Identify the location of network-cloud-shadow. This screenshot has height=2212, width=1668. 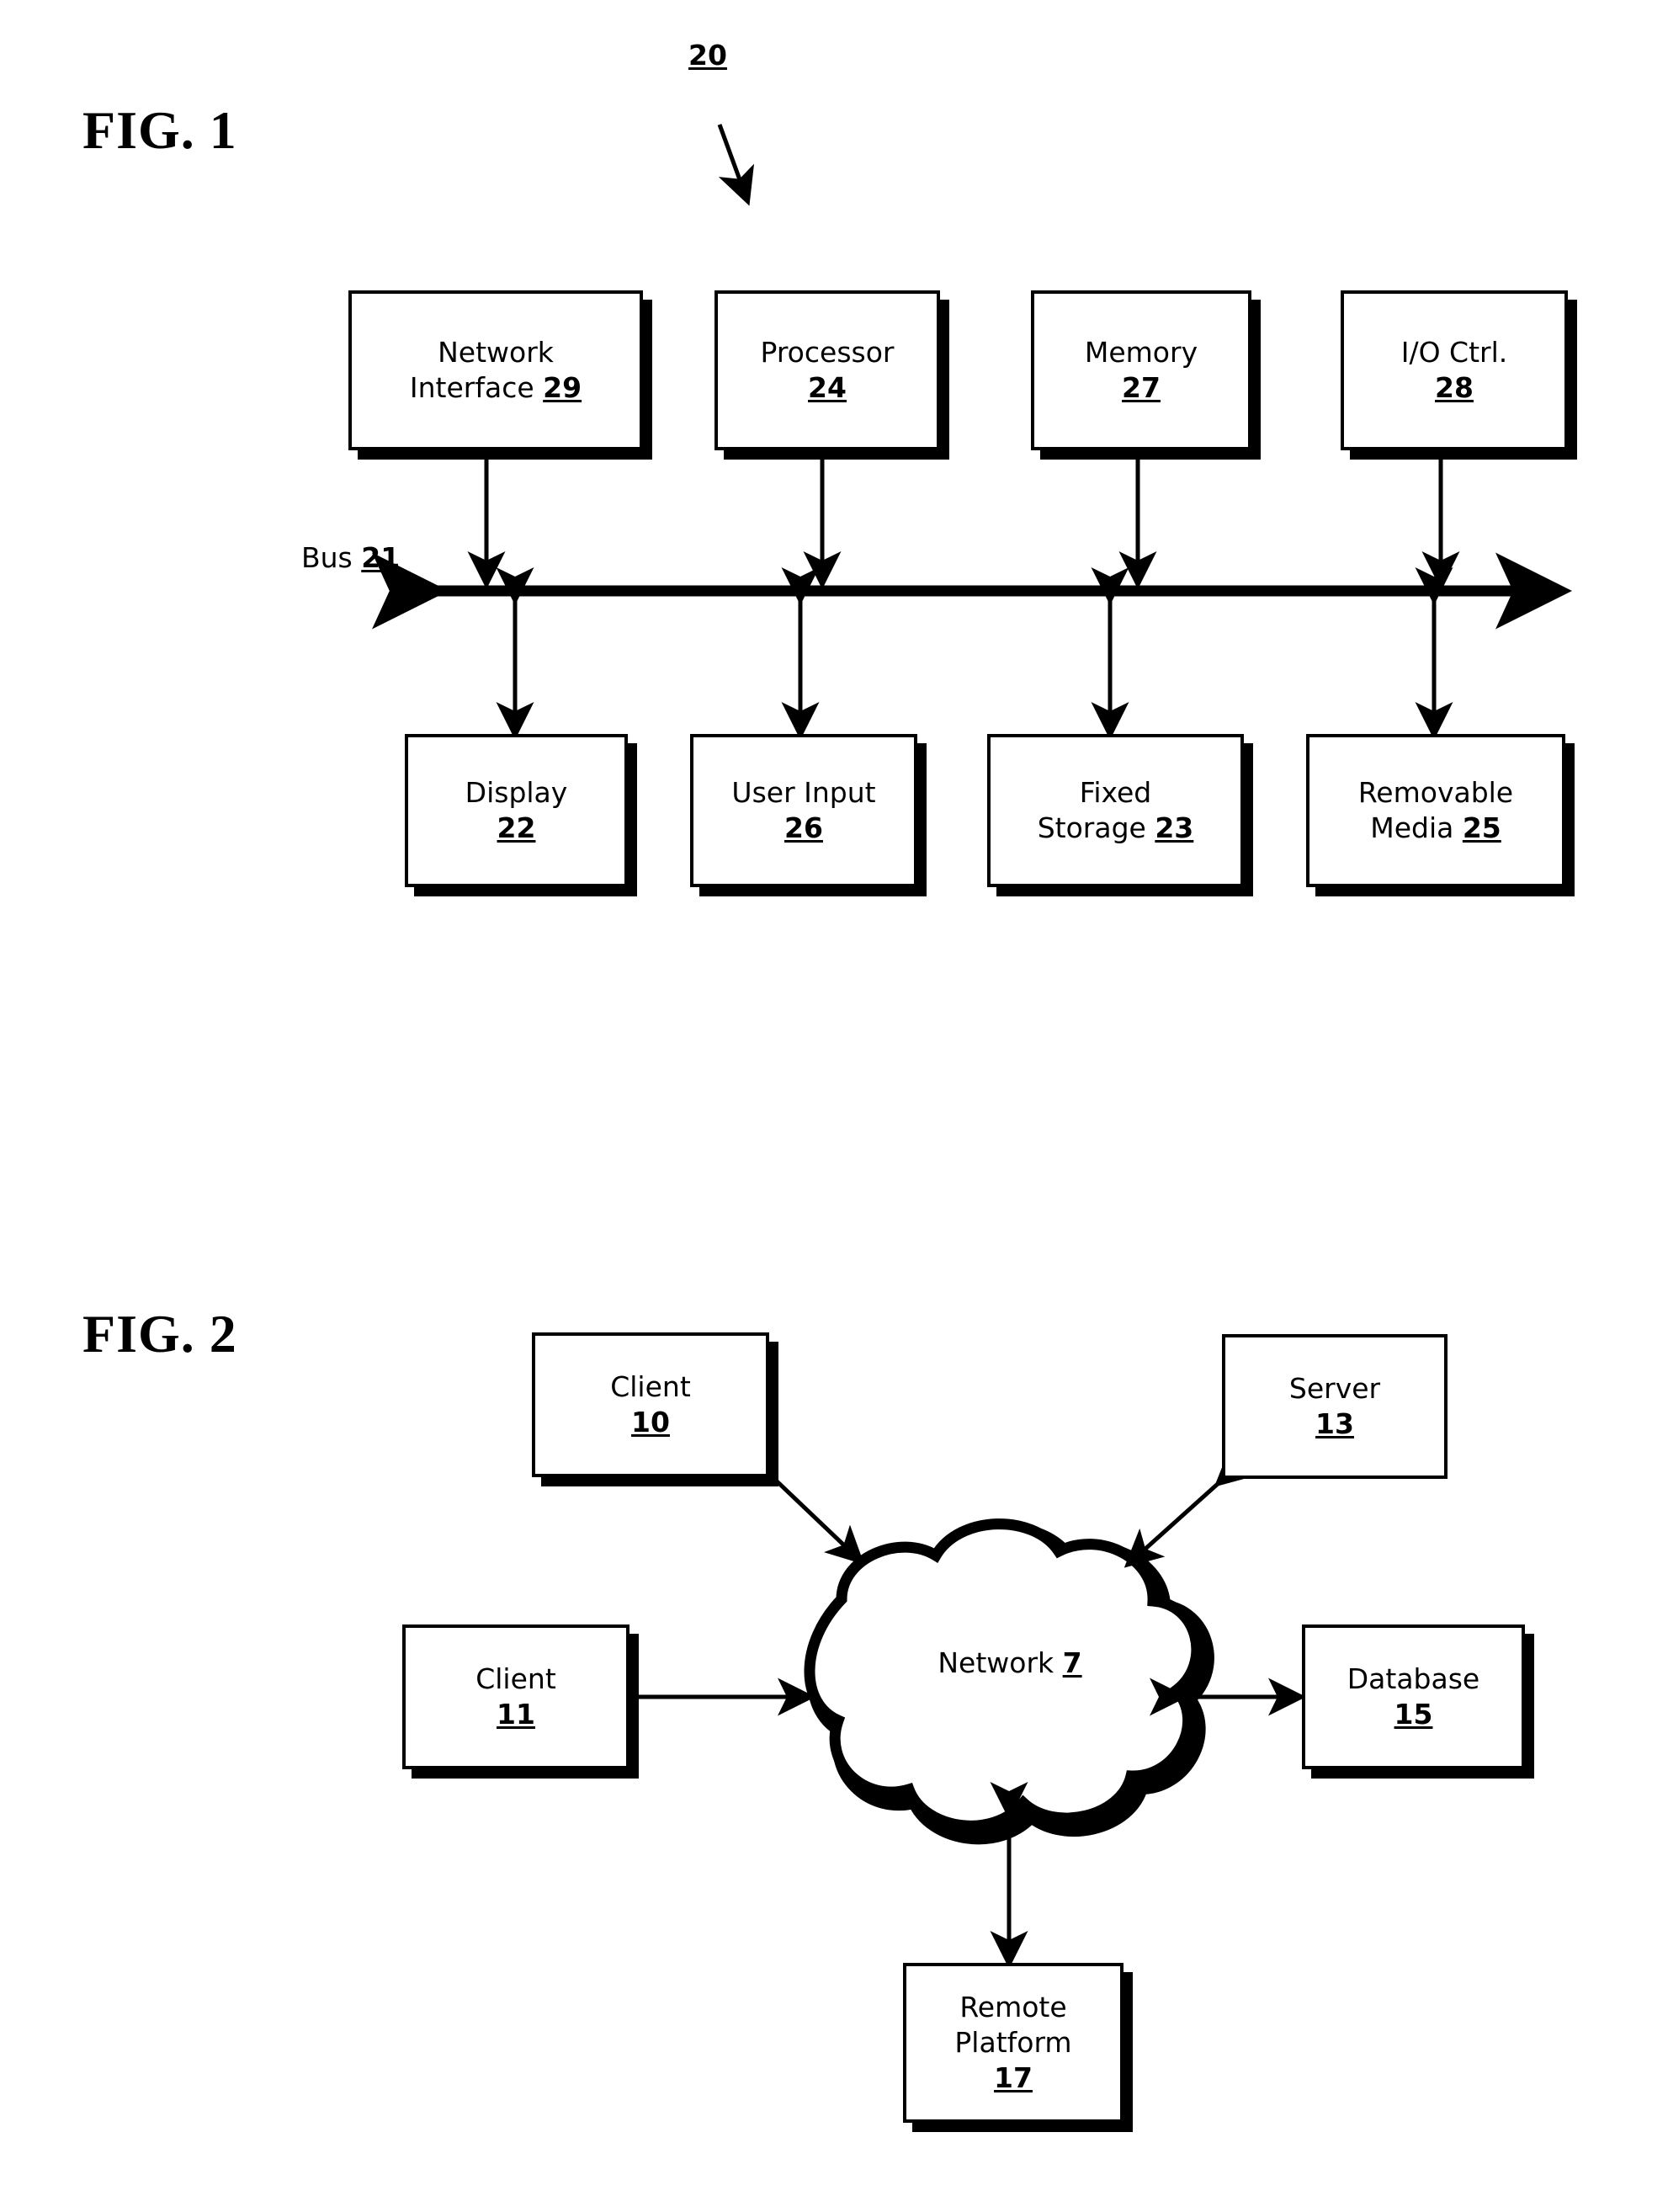
(1010, 1683).